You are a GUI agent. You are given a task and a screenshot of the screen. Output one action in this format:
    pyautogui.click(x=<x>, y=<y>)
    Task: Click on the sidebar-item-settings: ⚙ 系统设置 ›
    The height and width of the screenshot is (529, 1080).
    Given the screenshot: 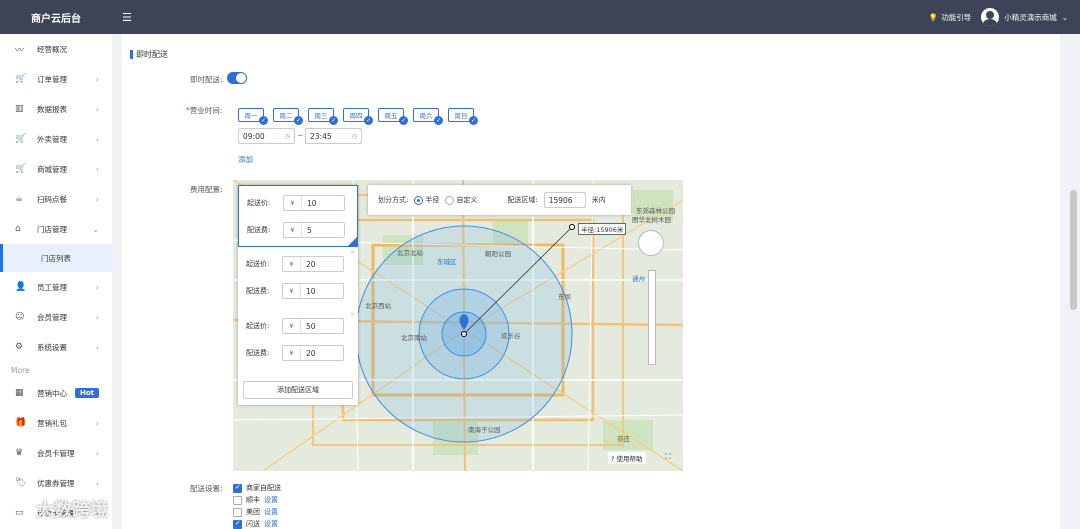 What is the action you would take?
    pyautogui.click(x=56, y=347)
    